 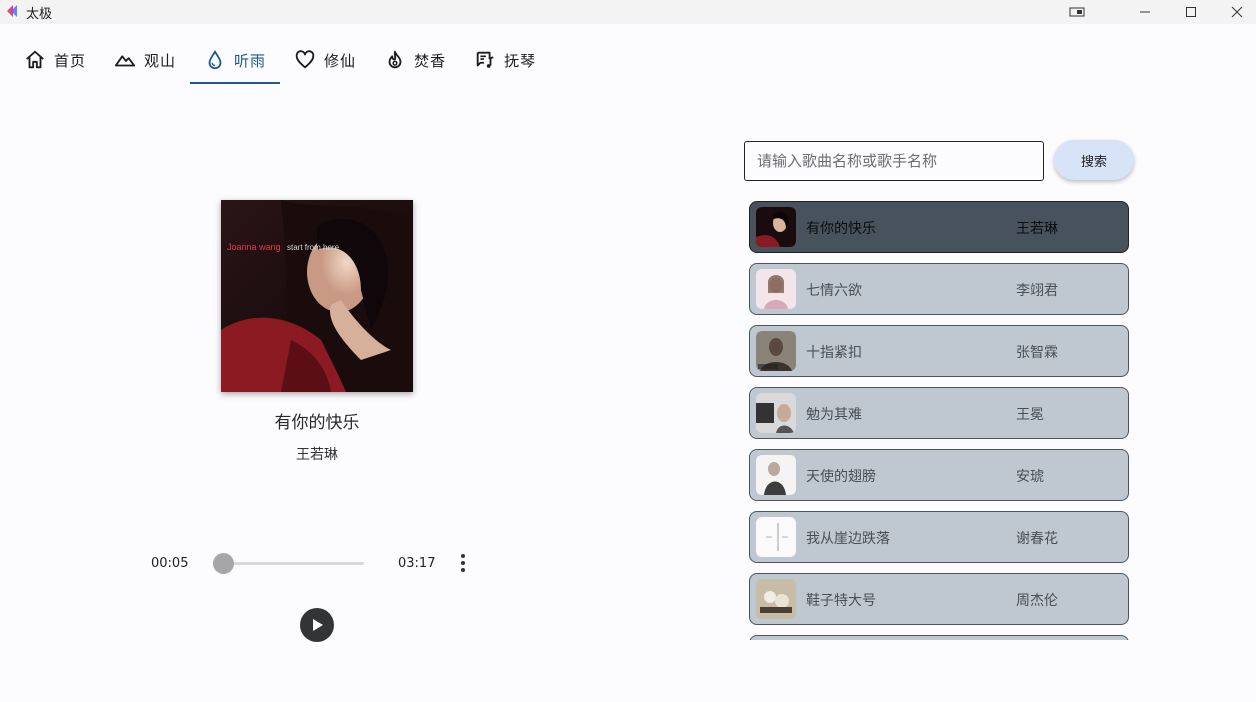 I want to click on song-artist: 张智霖, so click(x=1037, y=353).